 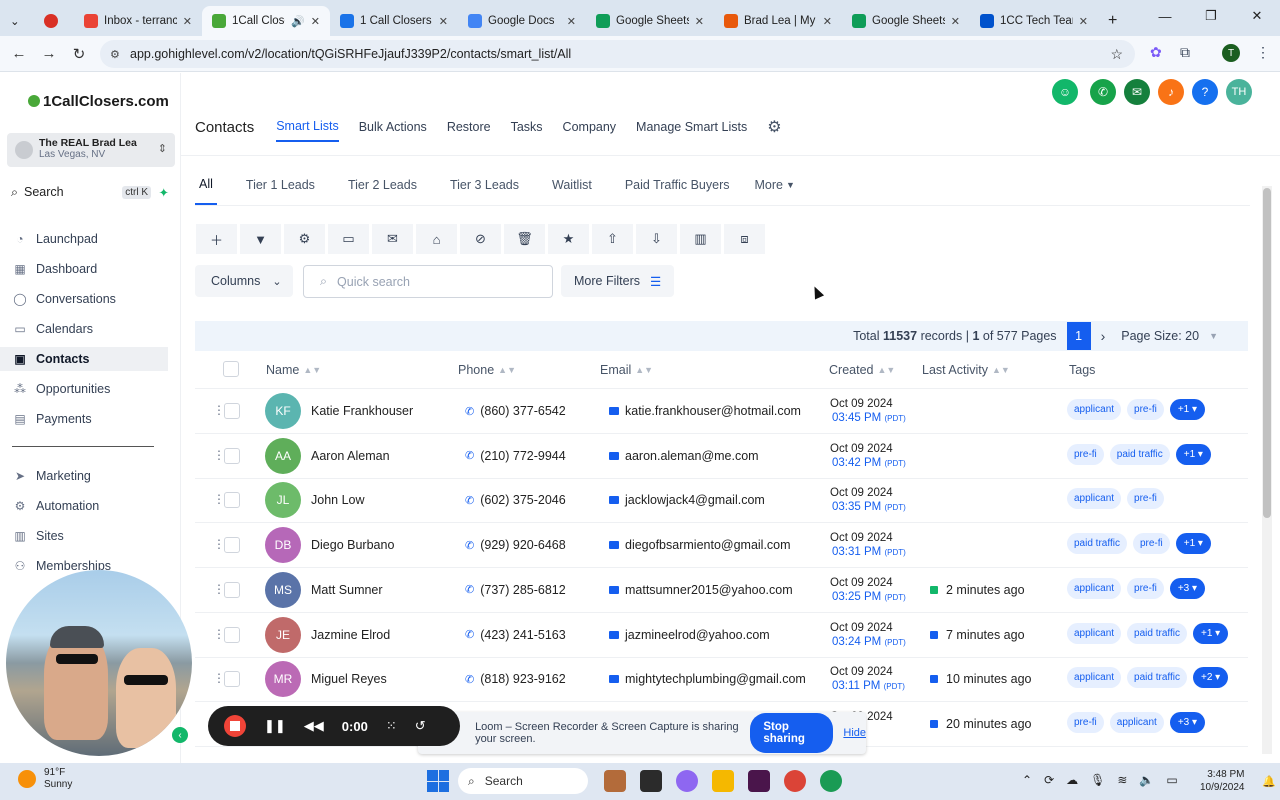 I want to click on column-header-phone: Phone ▲▼, so click(x=487, y=370).